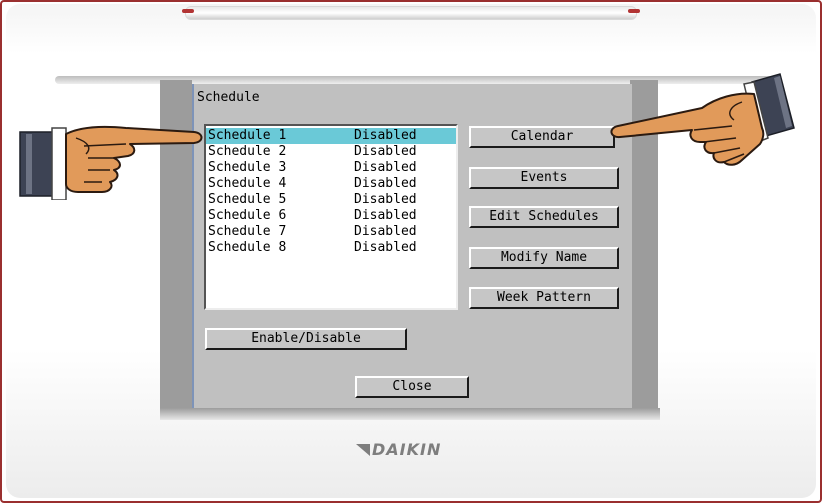 The width and height of the screenshot is (822, 503). I want to click on enable-disable-button: Enable/Disable, so click(306, 339).